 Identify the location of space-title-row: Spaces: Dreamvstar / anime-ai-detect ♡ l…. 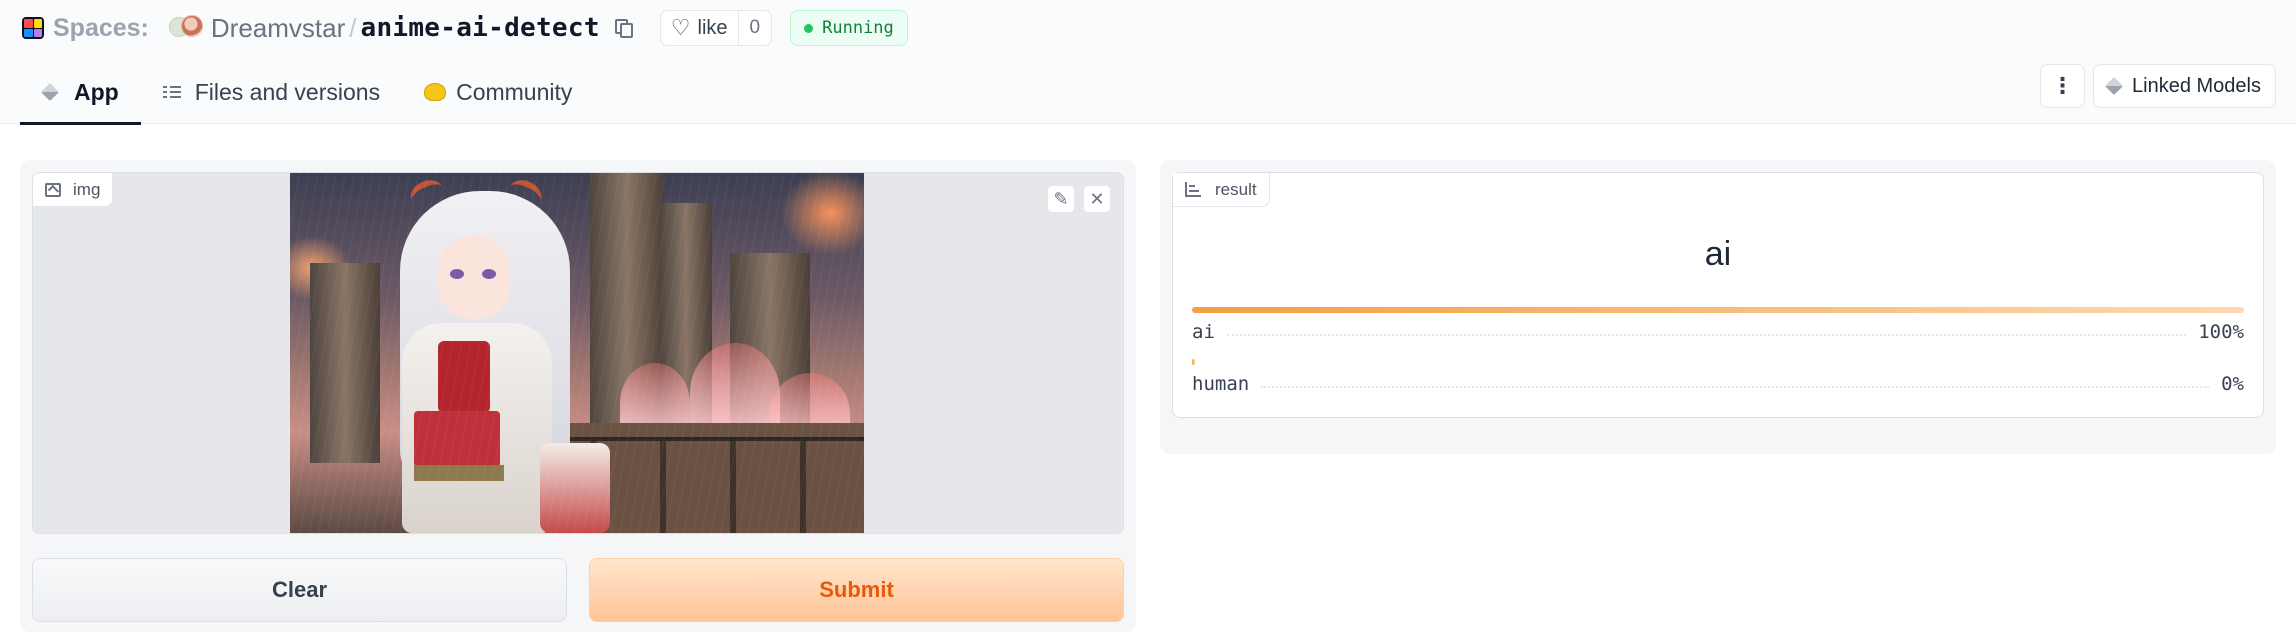
(465, 28).